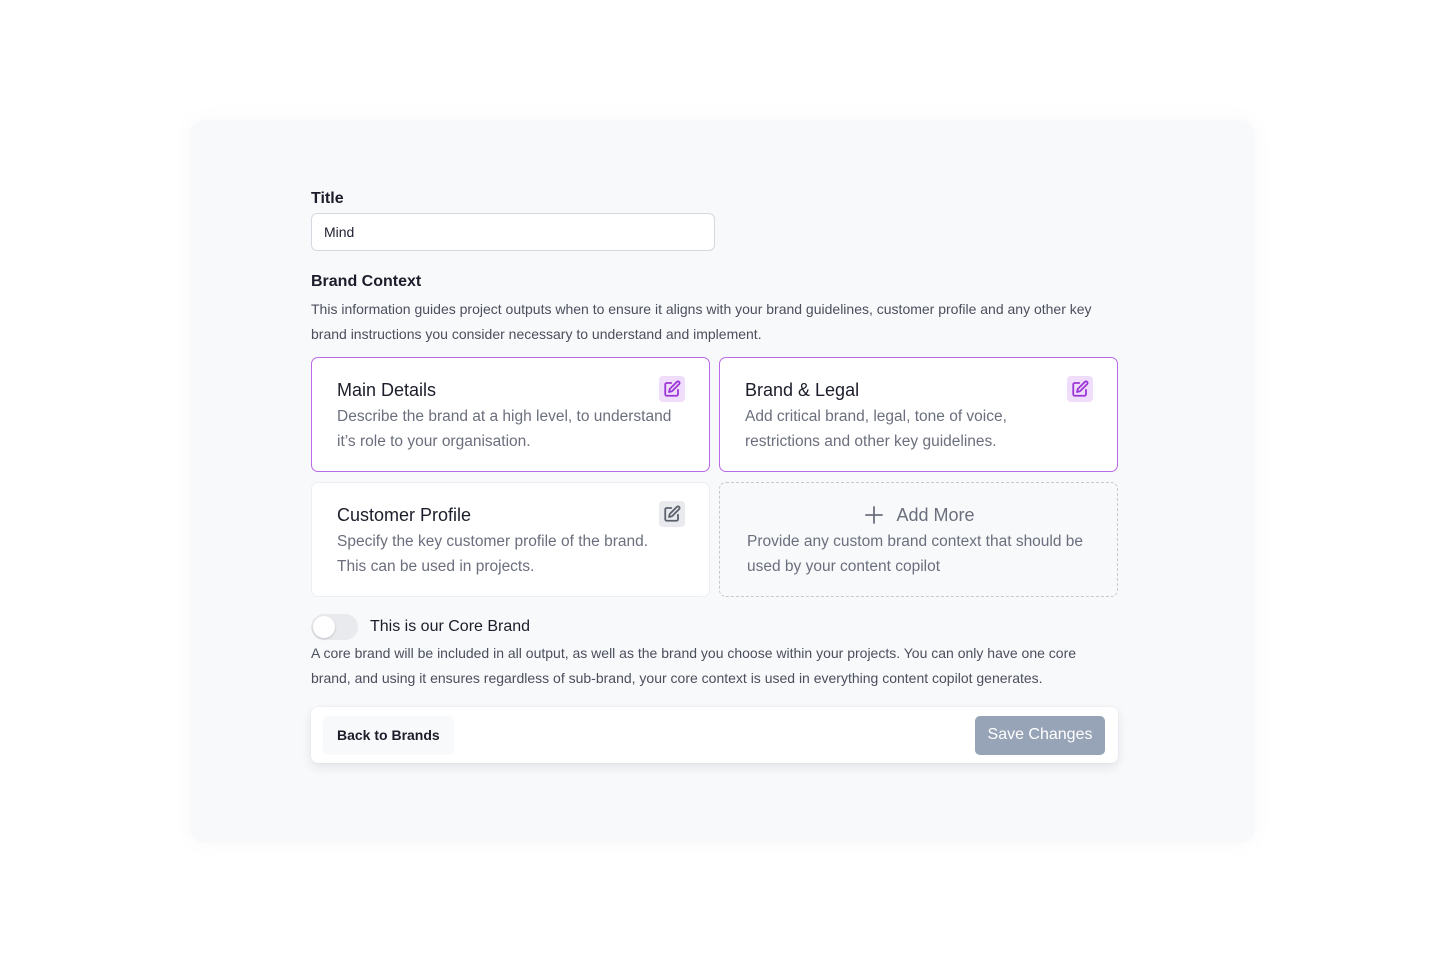 This screenshot has height=960, width=1440. I want to click on core-brand-toggle, so click(334, 627).